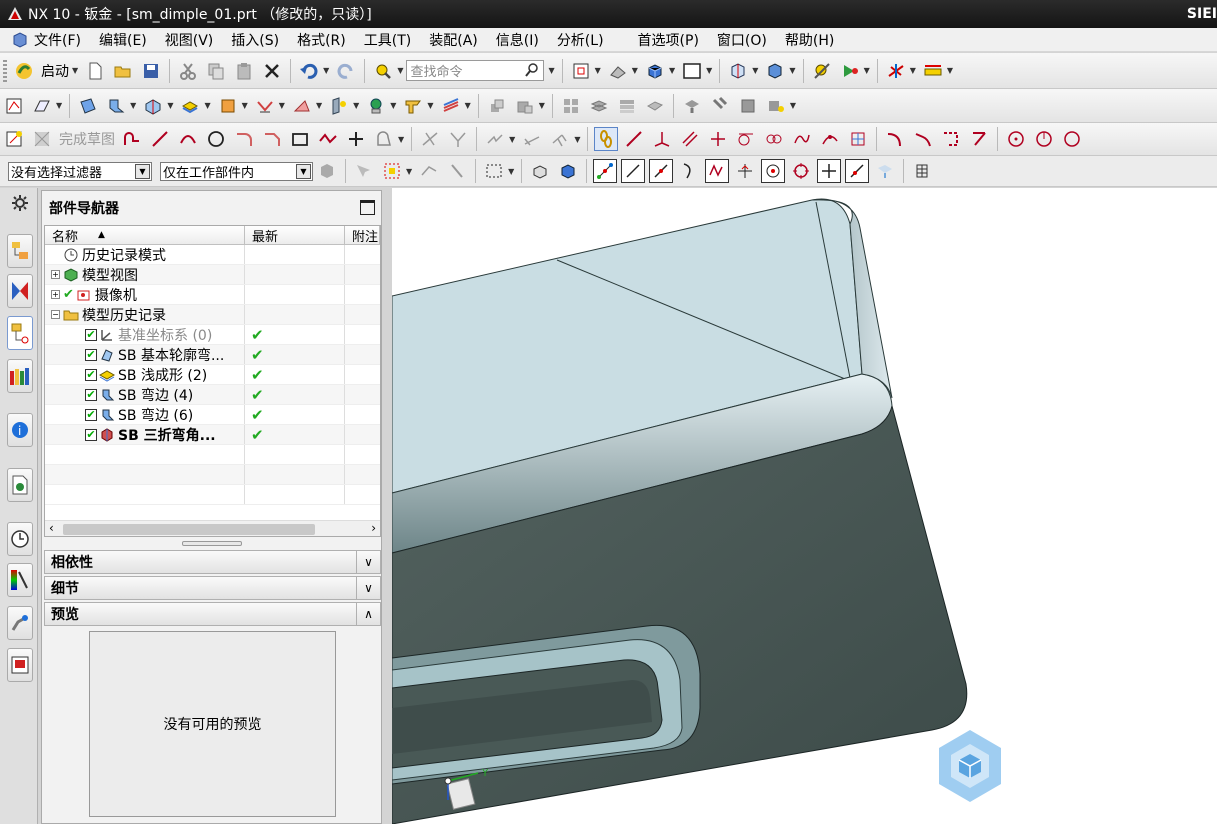  Describe the element at coordinates (409, 171) in the screenshot. I see `select-box-dropdown-icon: ▼` at that location.